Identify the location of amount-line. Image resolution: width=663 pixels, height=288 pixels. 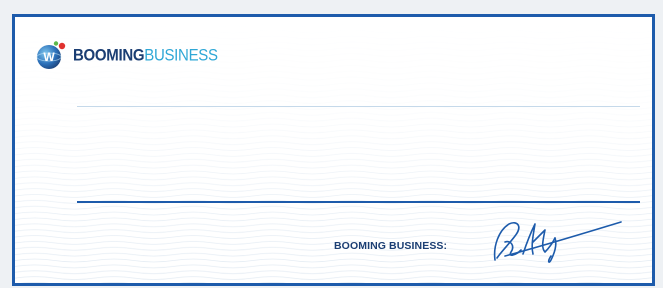
(358, 202).